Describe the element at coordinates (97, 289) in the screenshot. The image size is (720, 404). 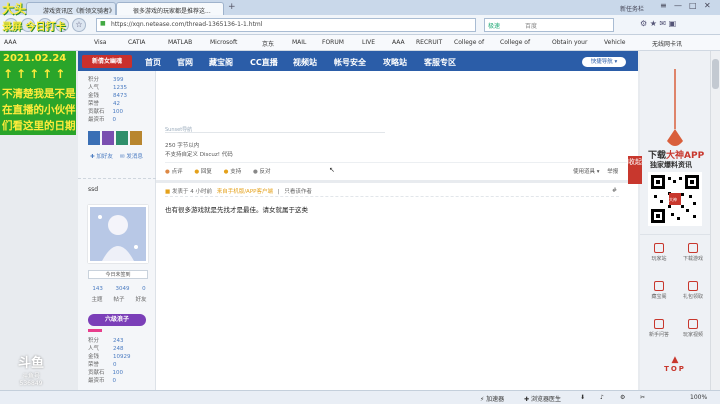
I see `count-value: 143` at that location.